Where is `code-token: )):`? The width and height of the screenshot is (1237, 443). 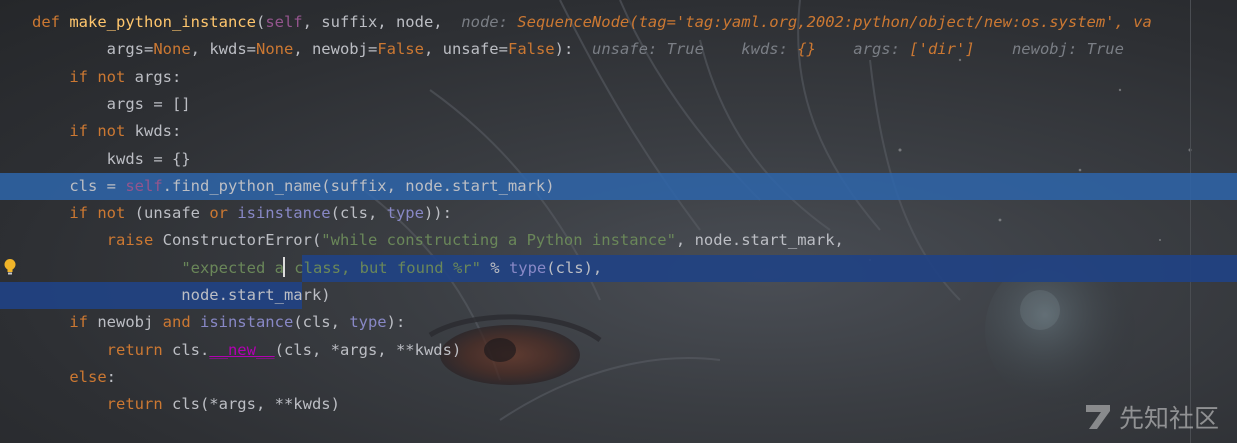 code-token: )): is located at coordinates (437, 213).